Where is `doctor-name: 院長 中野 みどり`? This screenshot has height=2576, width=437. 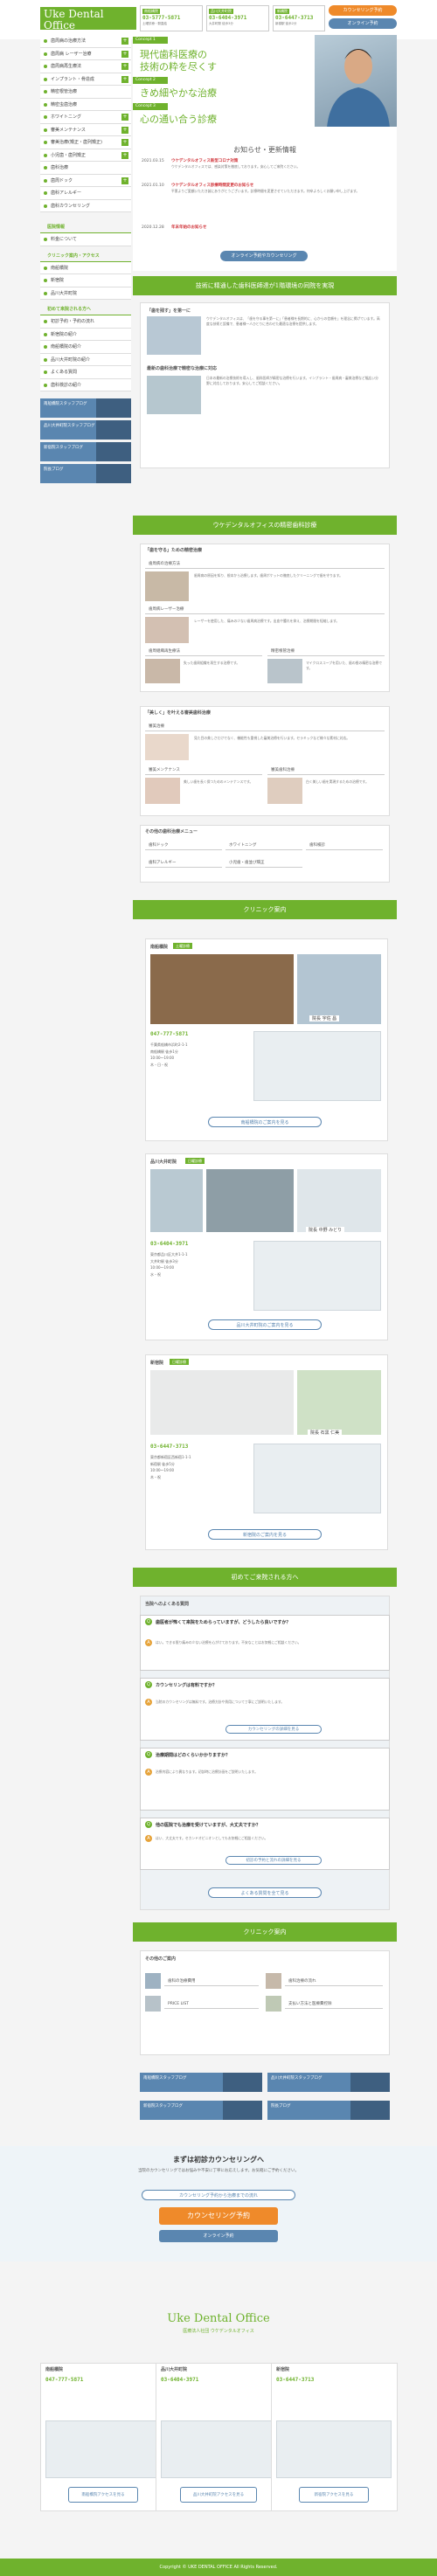 doctor-name: 院長 中野 みどり is located at coordinates (326, 1230).